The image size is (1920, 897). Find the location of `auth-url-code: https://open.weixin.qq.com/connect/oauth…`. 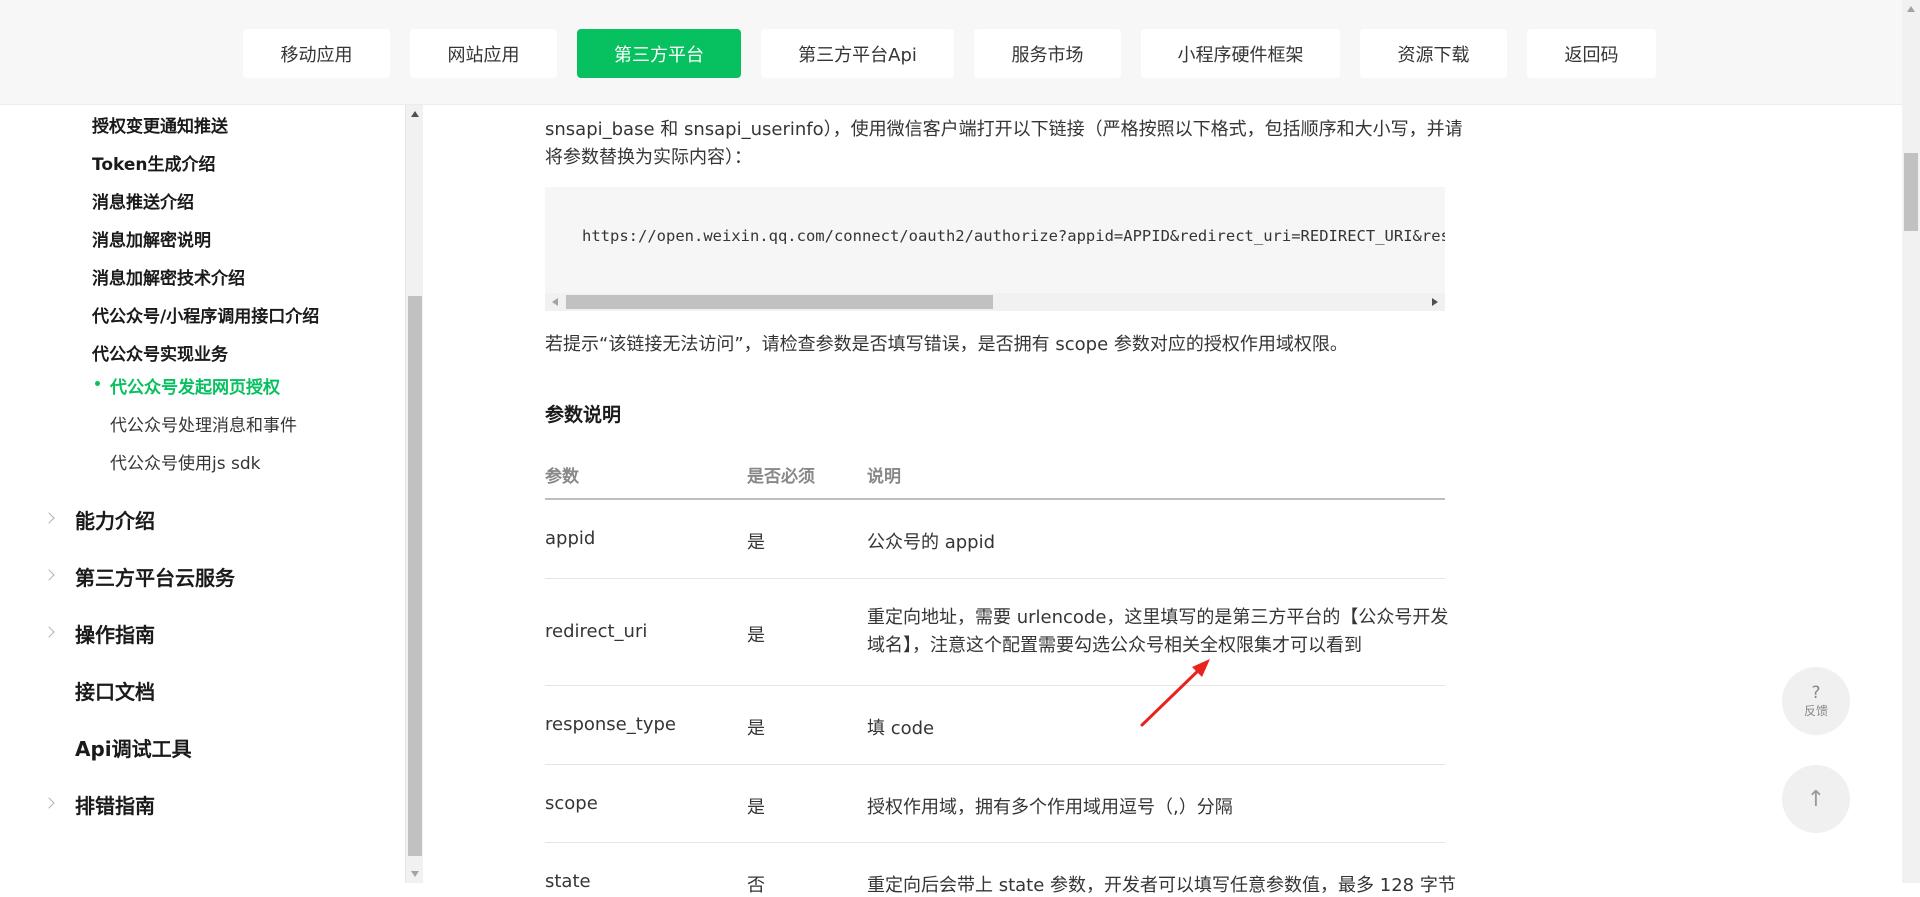

auth-url-code: https://open.weixin.qq.com/connect/oauth… is located at coordinates (1013, 236).